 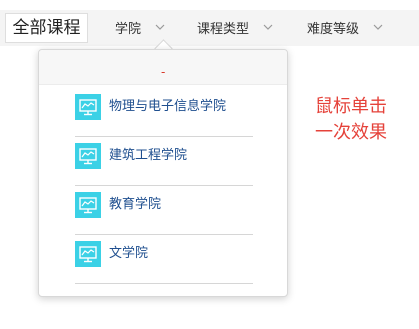 I want to click on filter-course-type-label: 课程类型, so click(x=223, y=29).